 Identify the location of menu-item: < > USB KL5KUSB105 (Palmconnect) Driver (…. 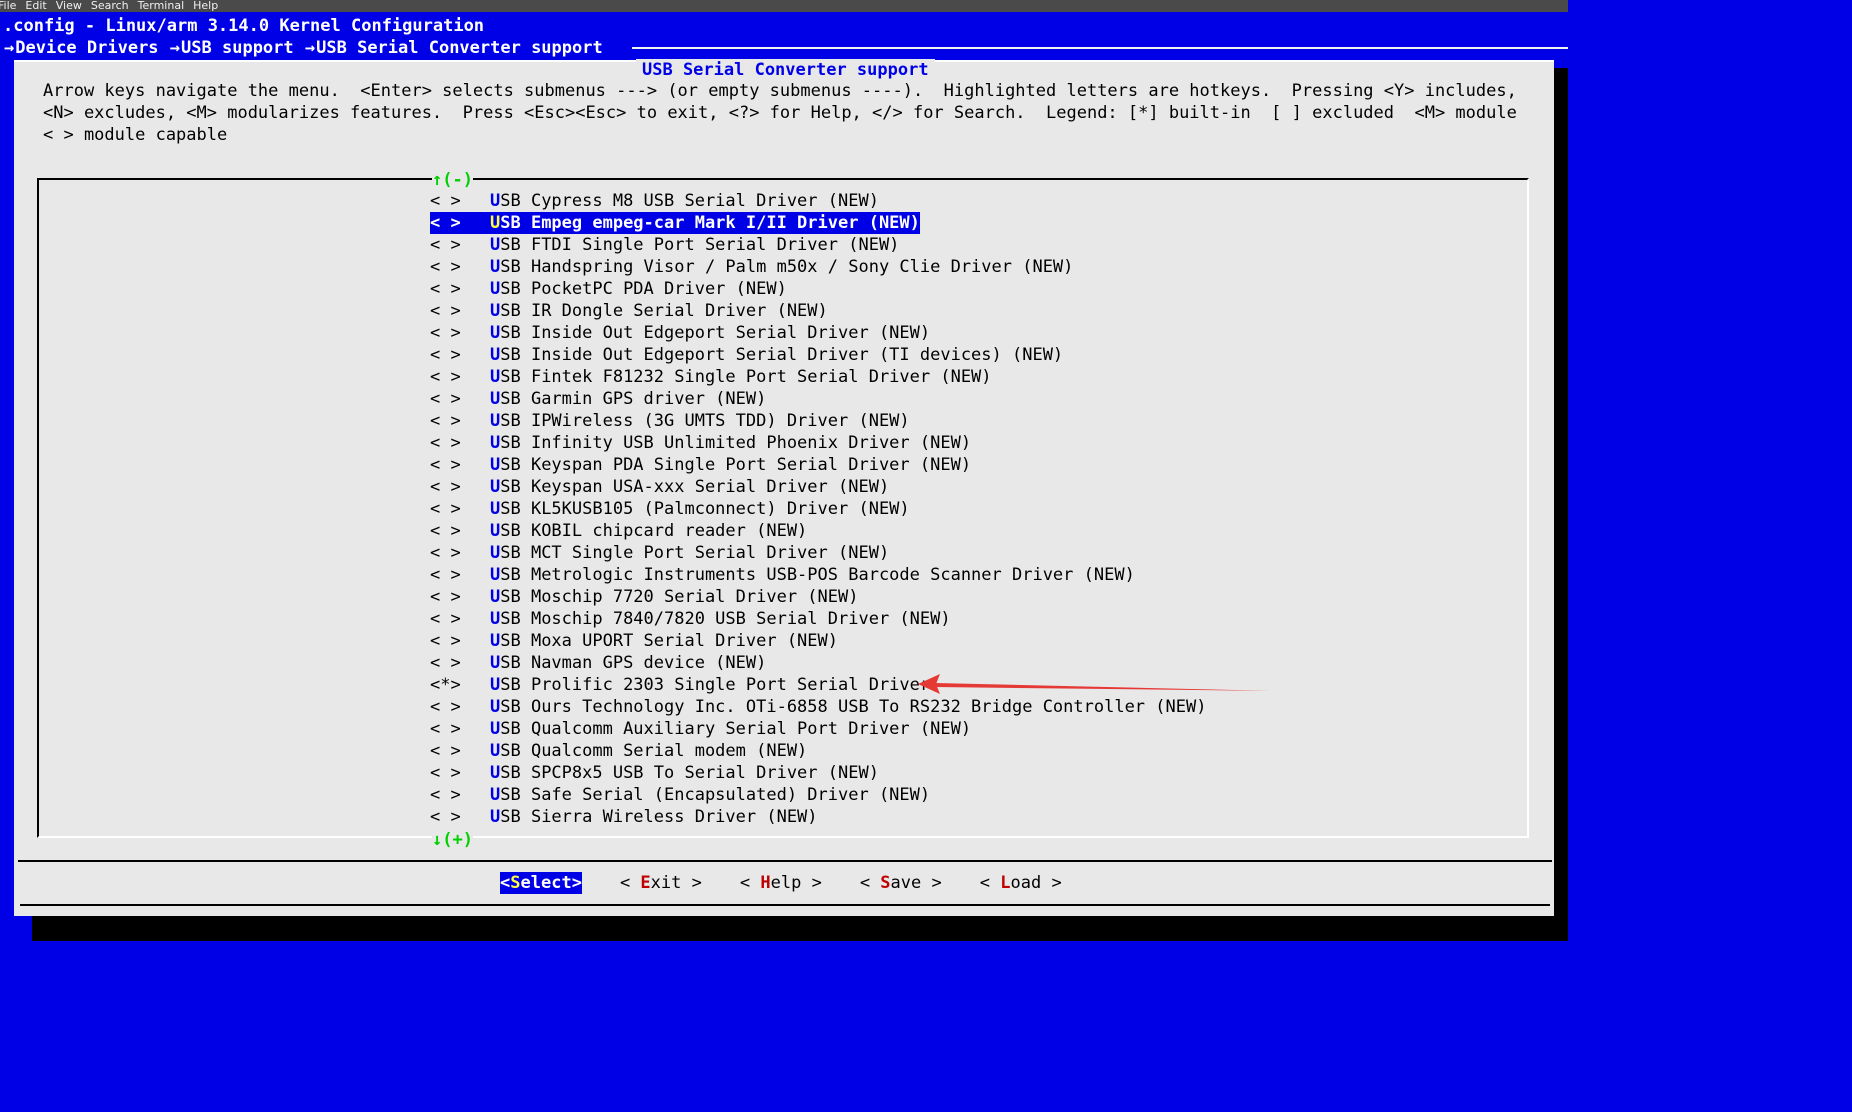
(818, 509).